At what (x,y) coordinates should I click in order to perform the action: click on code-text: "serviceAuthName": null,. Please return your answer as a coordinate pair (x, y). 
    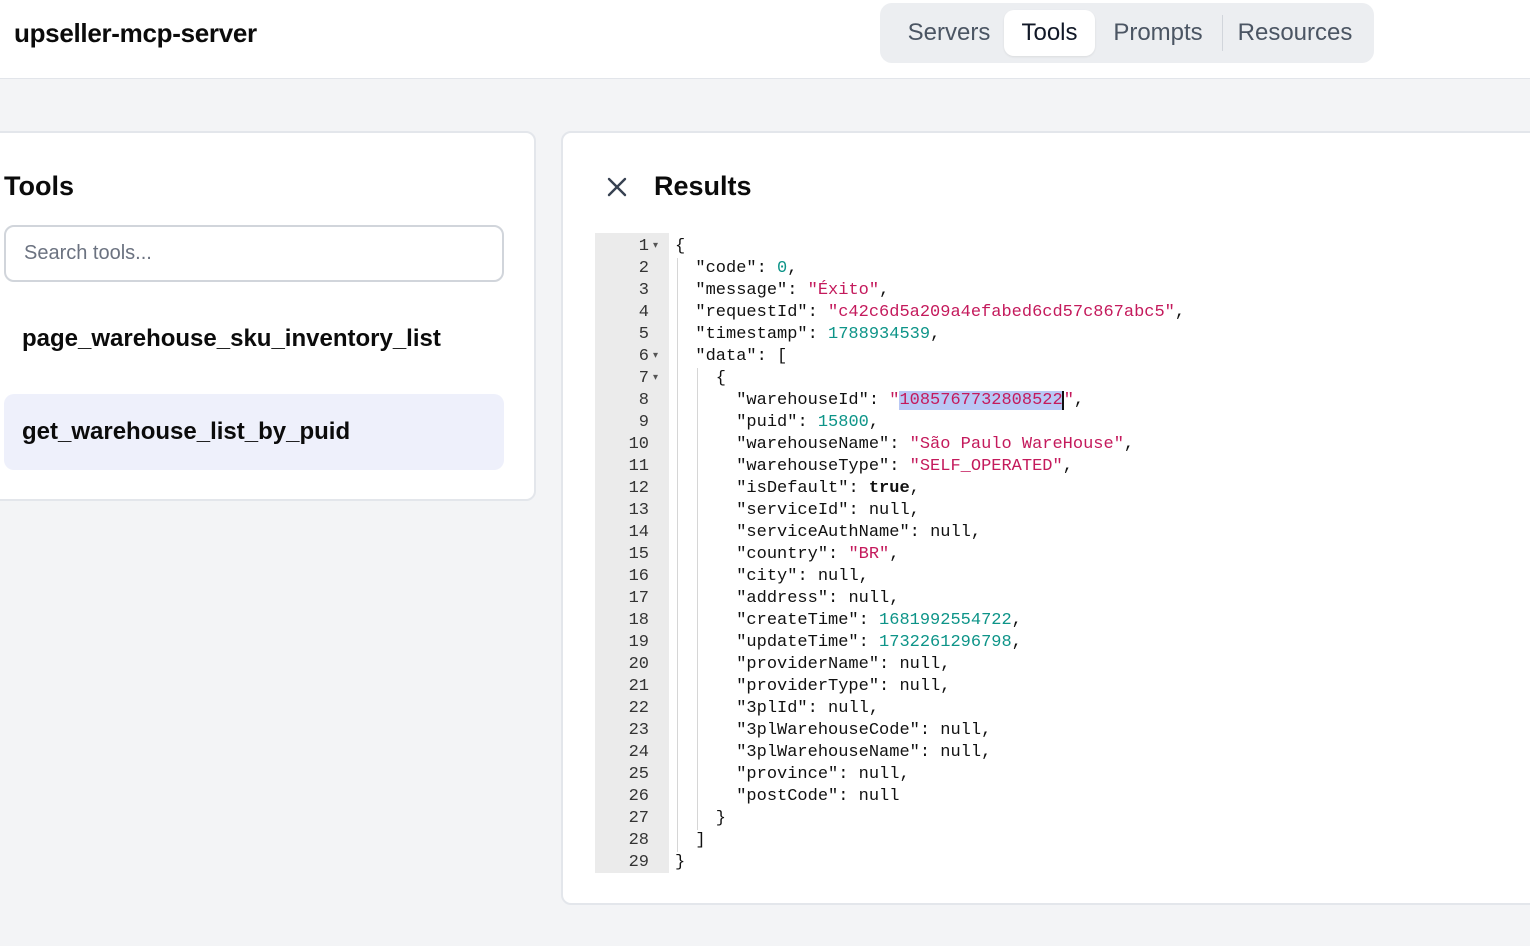
    Looking at the image, I should click on (859, 532).